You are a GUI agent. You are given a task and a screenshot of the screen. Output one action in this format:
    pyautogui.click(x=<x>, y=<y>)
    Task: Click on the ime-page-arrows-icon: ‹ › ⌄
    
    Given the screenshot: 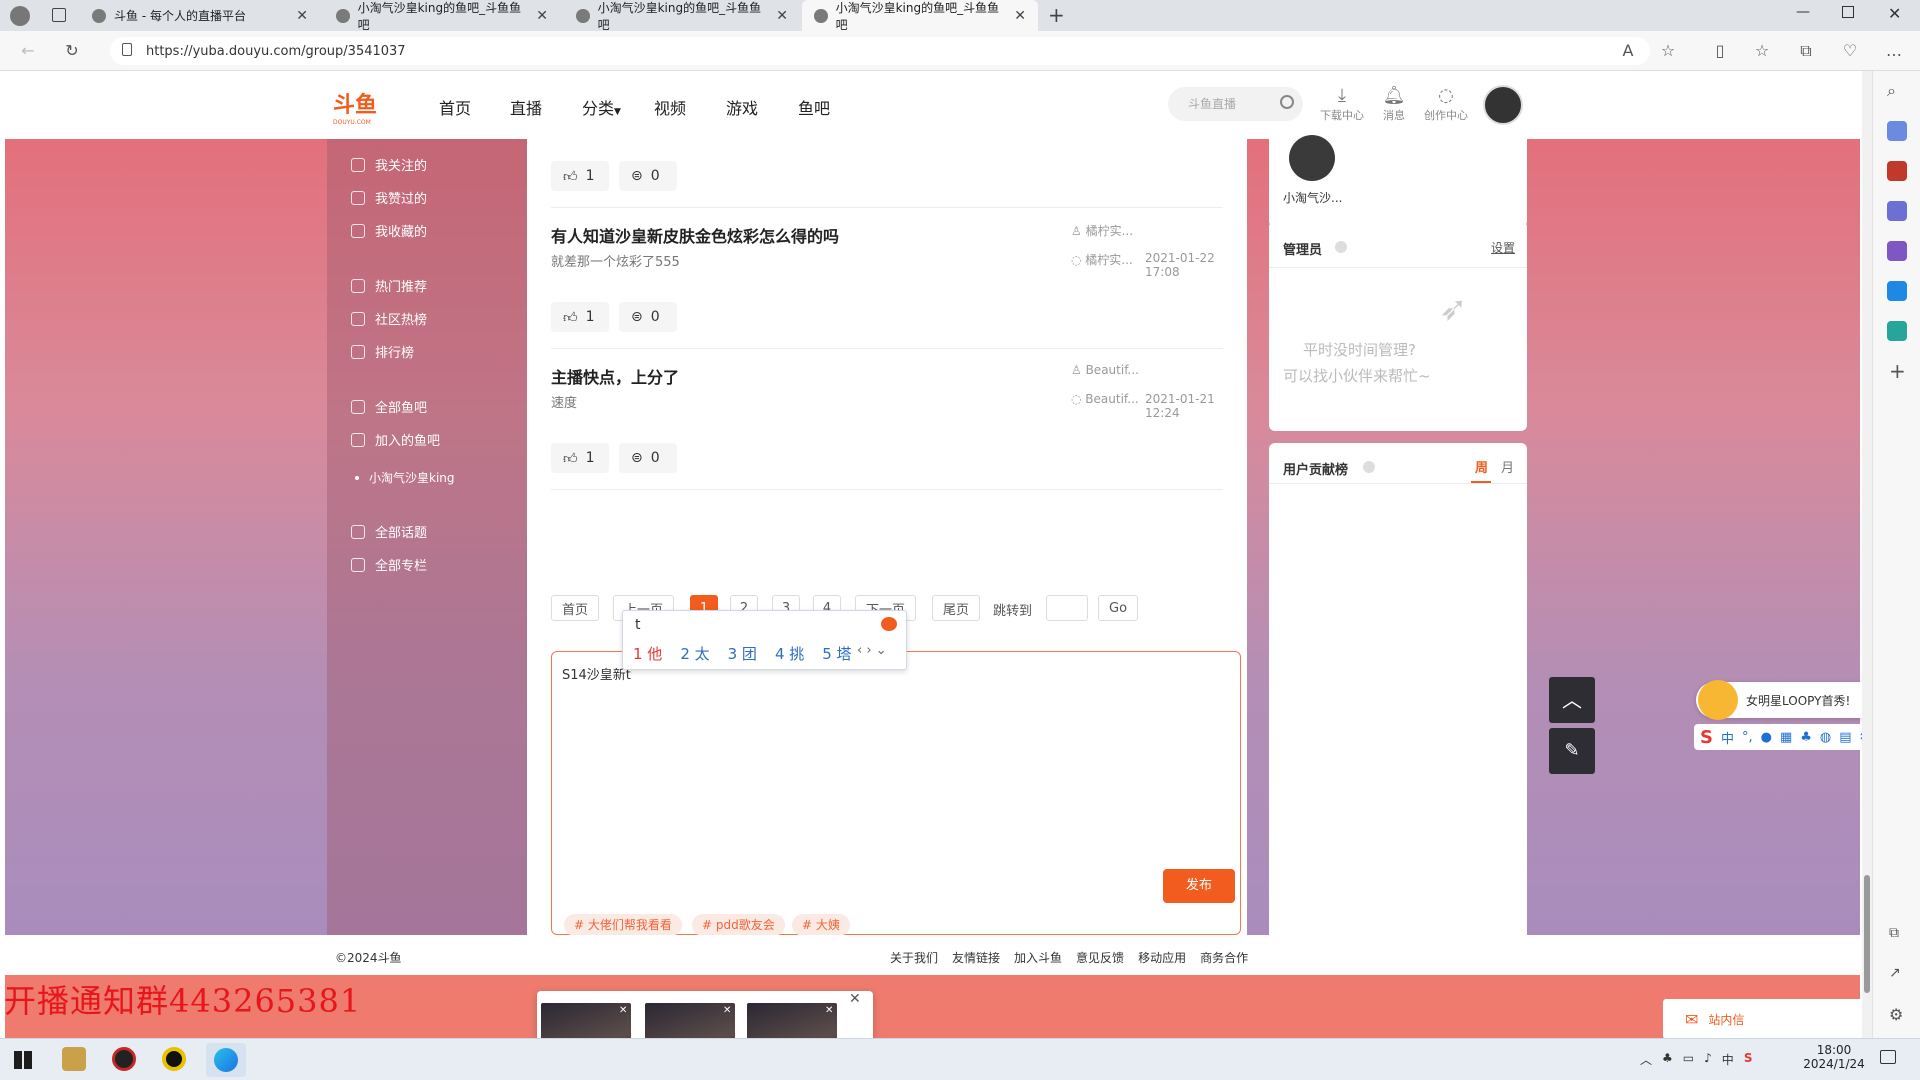 What is the action you would take?
    pyautogui.click(x=872, y=650)
    